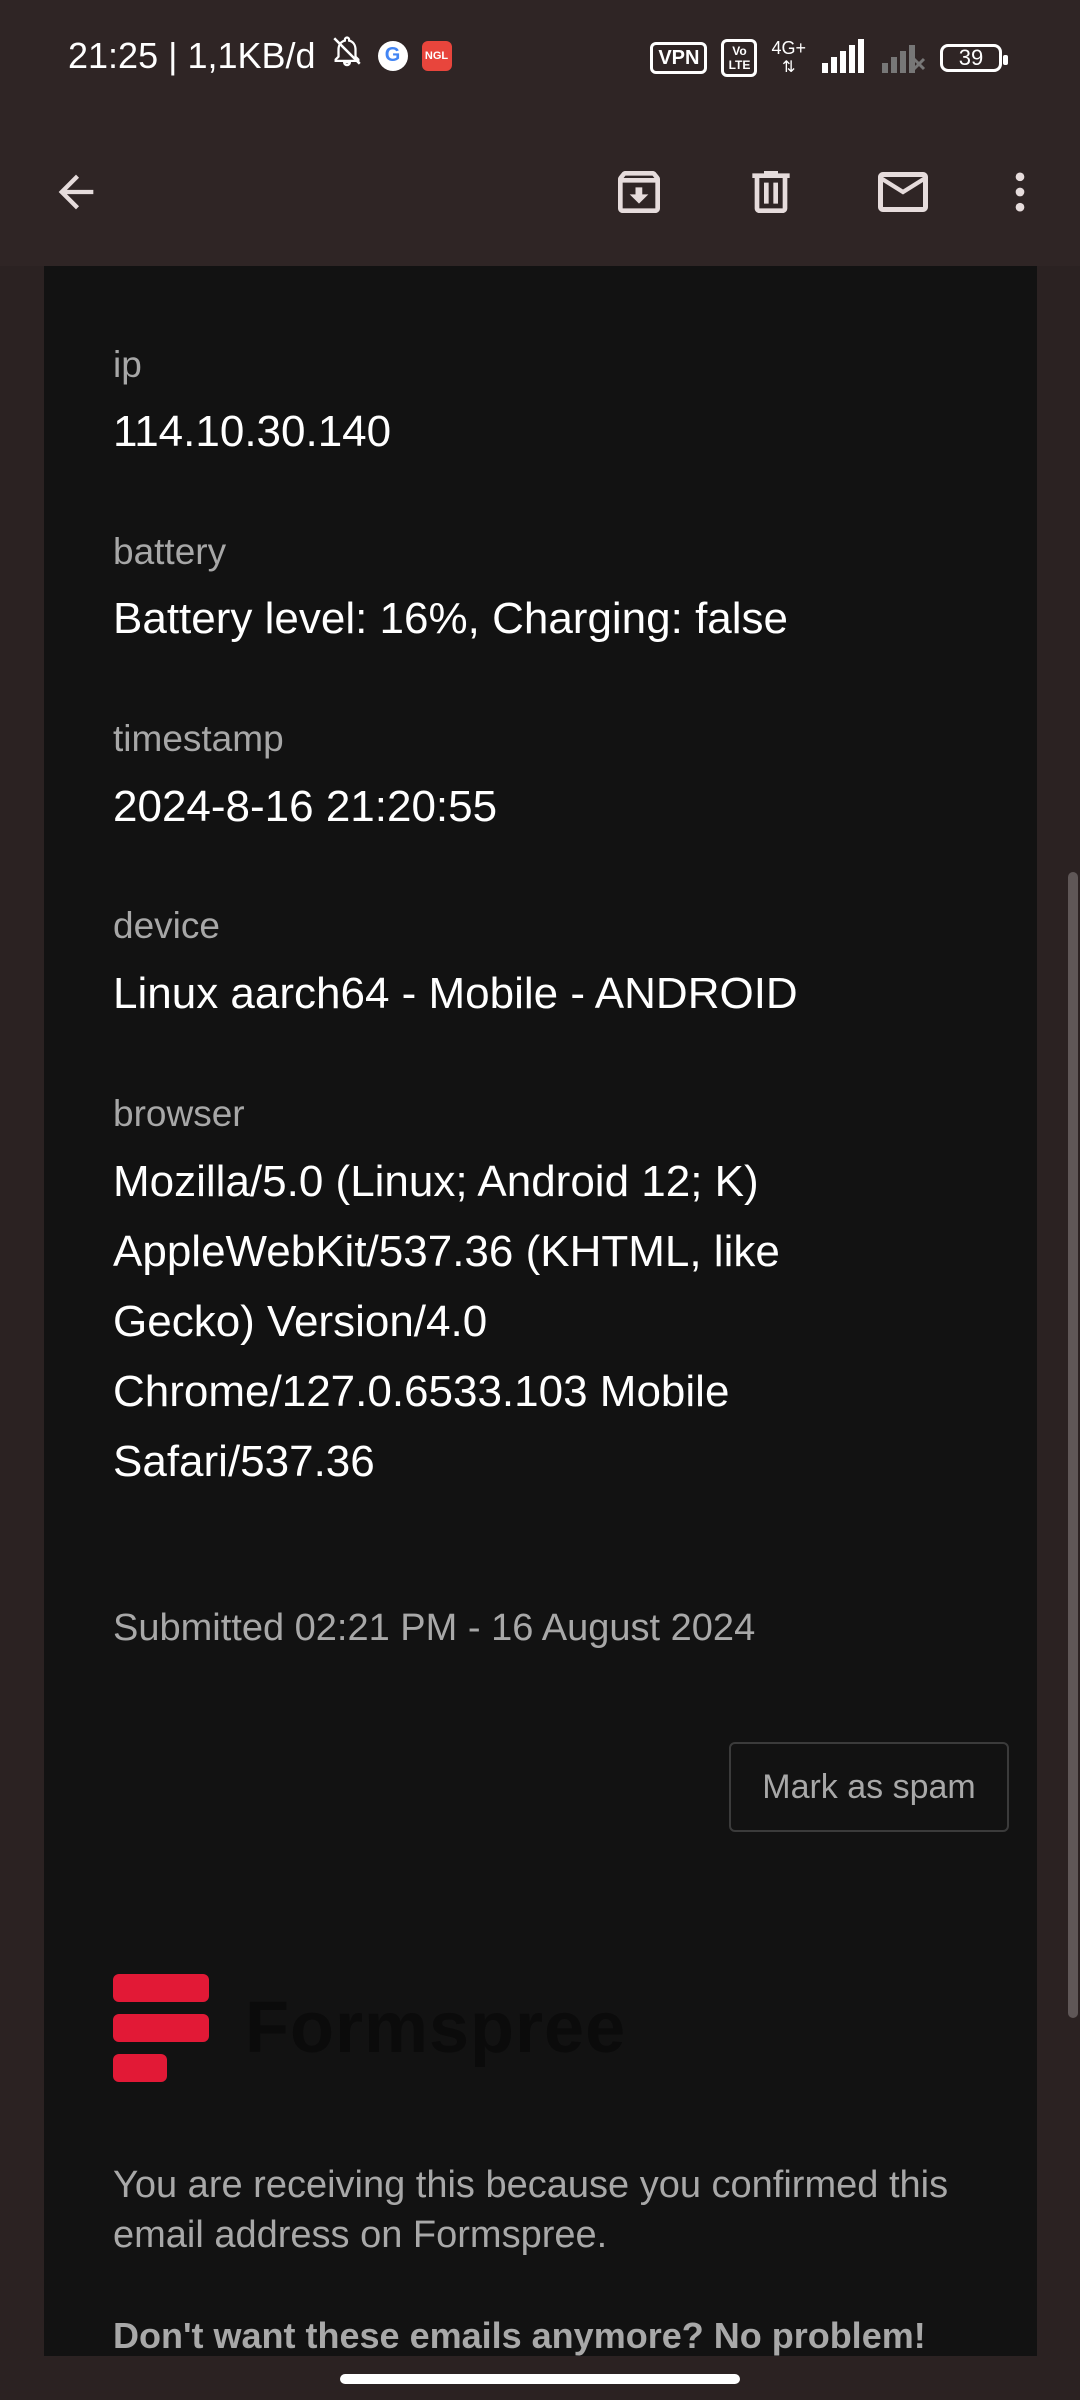  I want to click on data-arrows-icon: ⇅, so click(789, 67).